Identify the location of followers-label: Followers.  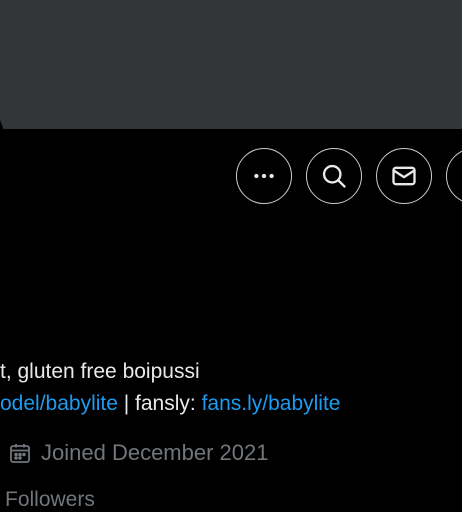
(50, 499).